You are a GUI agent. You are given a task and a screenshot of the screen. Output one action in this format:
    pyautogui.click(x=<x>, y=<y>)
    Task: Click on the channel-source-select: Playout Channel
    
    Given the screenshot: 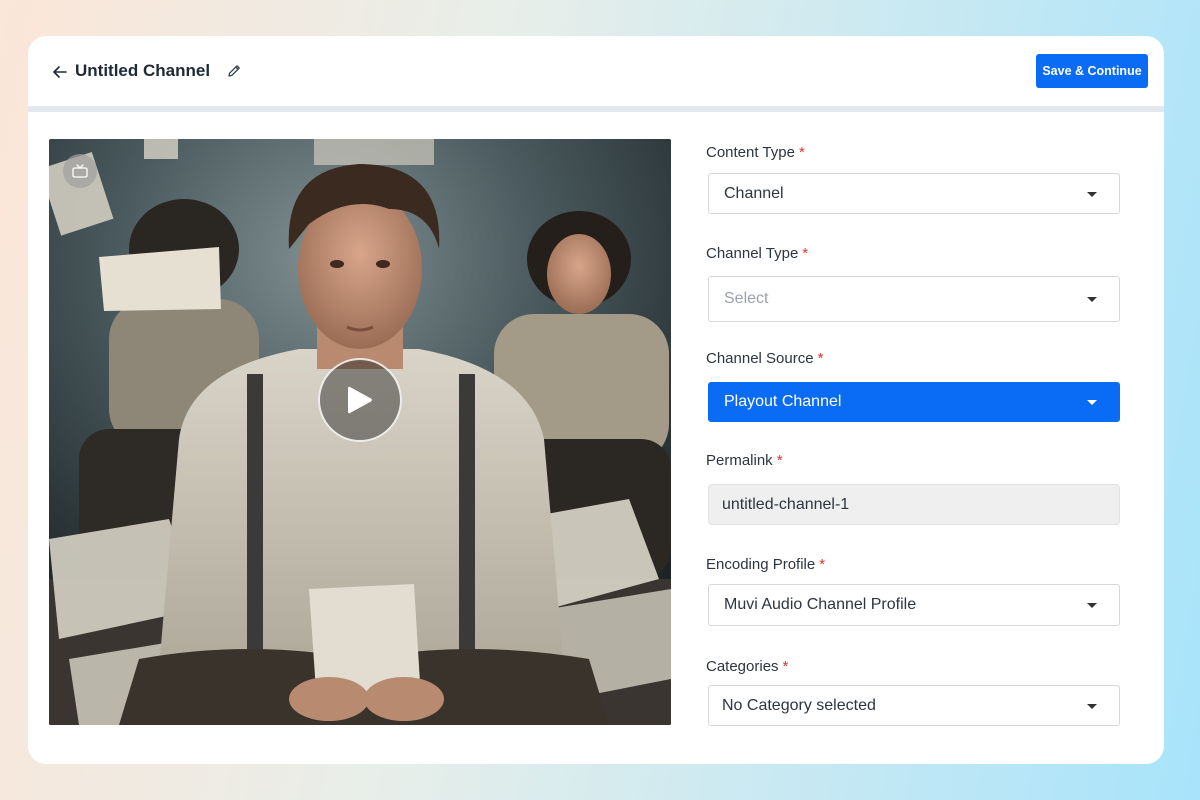 What is the action you would take?
    pyautogui.click(x=914, y=402)
    